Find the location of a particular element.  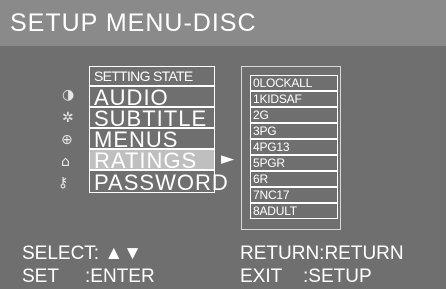

selection-arrow-icon: ► is located at coordinates (228, 159).